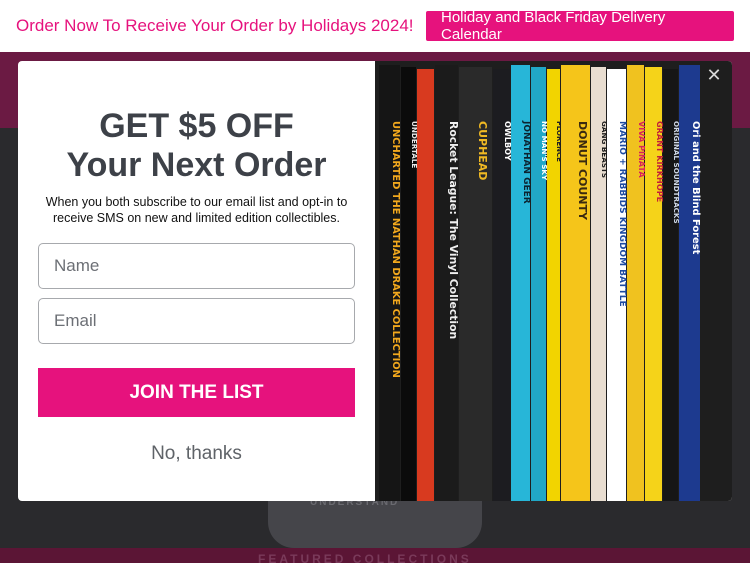 The image size is (750, 563). I want to click on record-spine: UNCHARTED THE NATHAN DRAKE COLLECTION, so click(390, 283).